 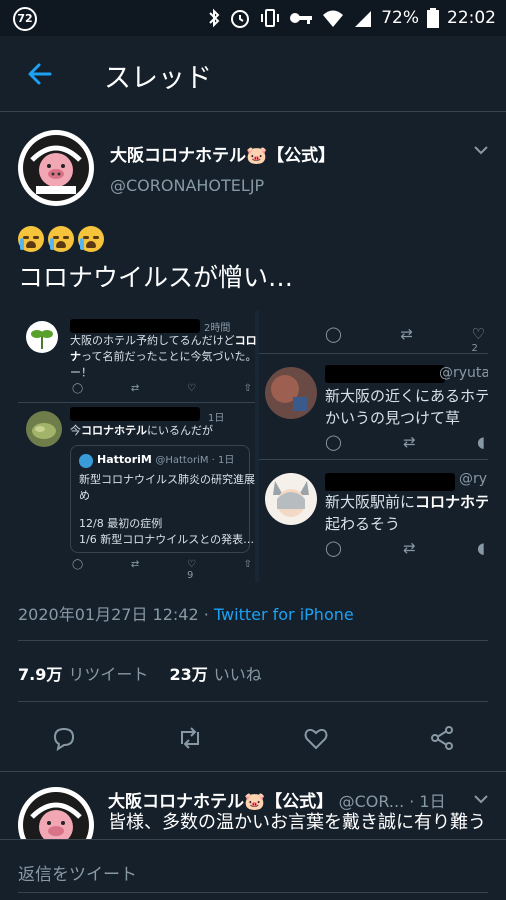 I want to click on like-heart-icon, so click(x=316, y=738).